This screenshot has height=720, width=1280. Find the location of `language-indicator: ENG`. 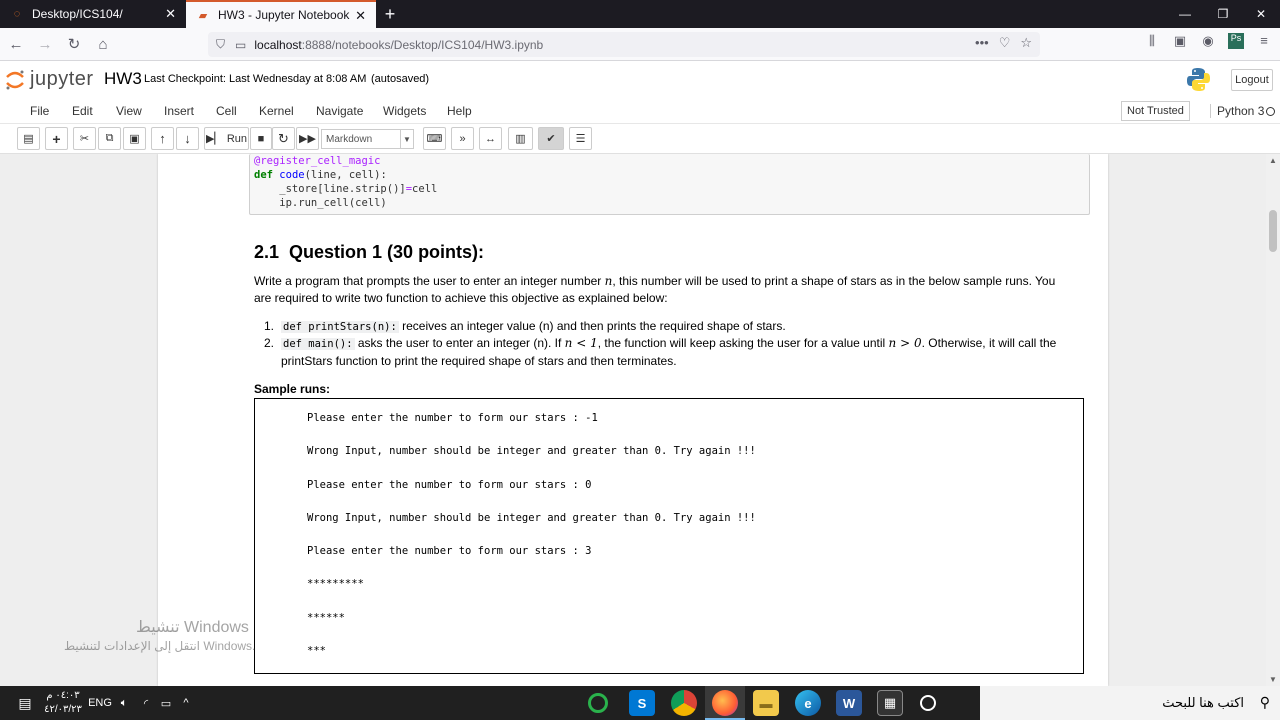

language-indicator: ENG is located at coordinates (100, 703).